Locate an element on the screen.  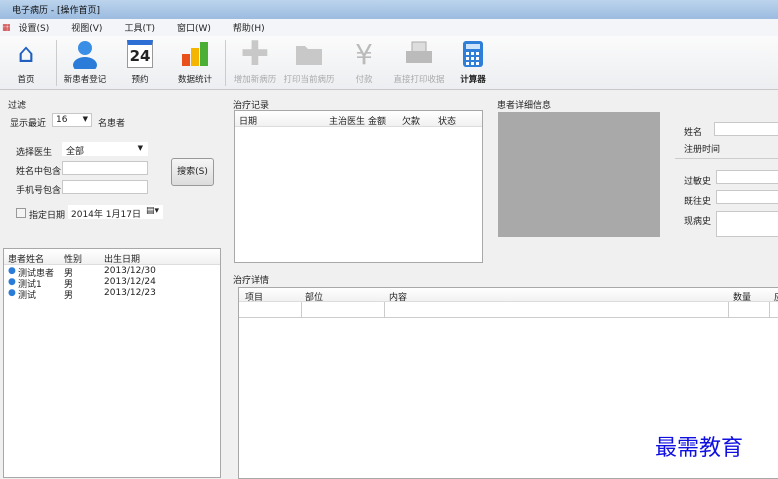
present-history-field is located at coordinates (747, 224).